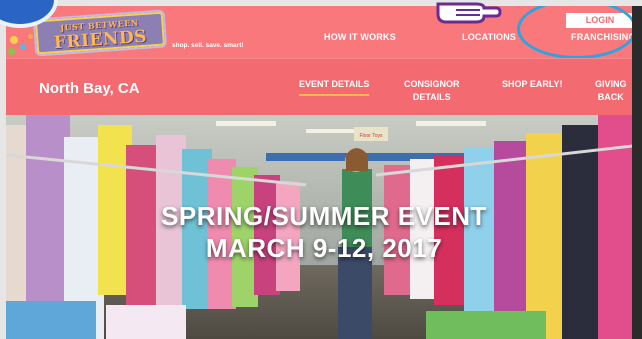 The image size is (642, 339). I want to click on nav-locations: LOCATIONS, so click(489, 37).